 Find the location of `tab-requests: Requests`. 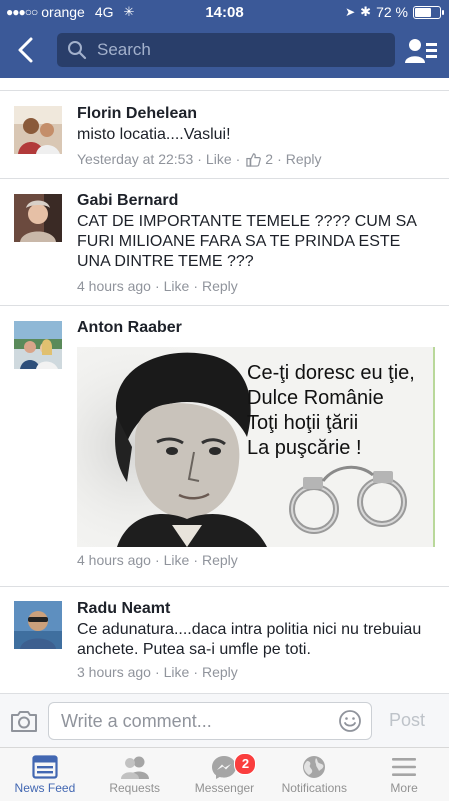

tab-requests: Requests is located at coordinates (135, 774).